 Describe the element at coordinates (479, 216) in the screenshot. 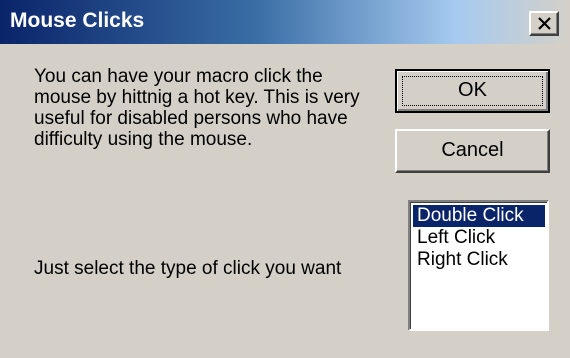

I see `list-item-double-click: Double Click` at that location.